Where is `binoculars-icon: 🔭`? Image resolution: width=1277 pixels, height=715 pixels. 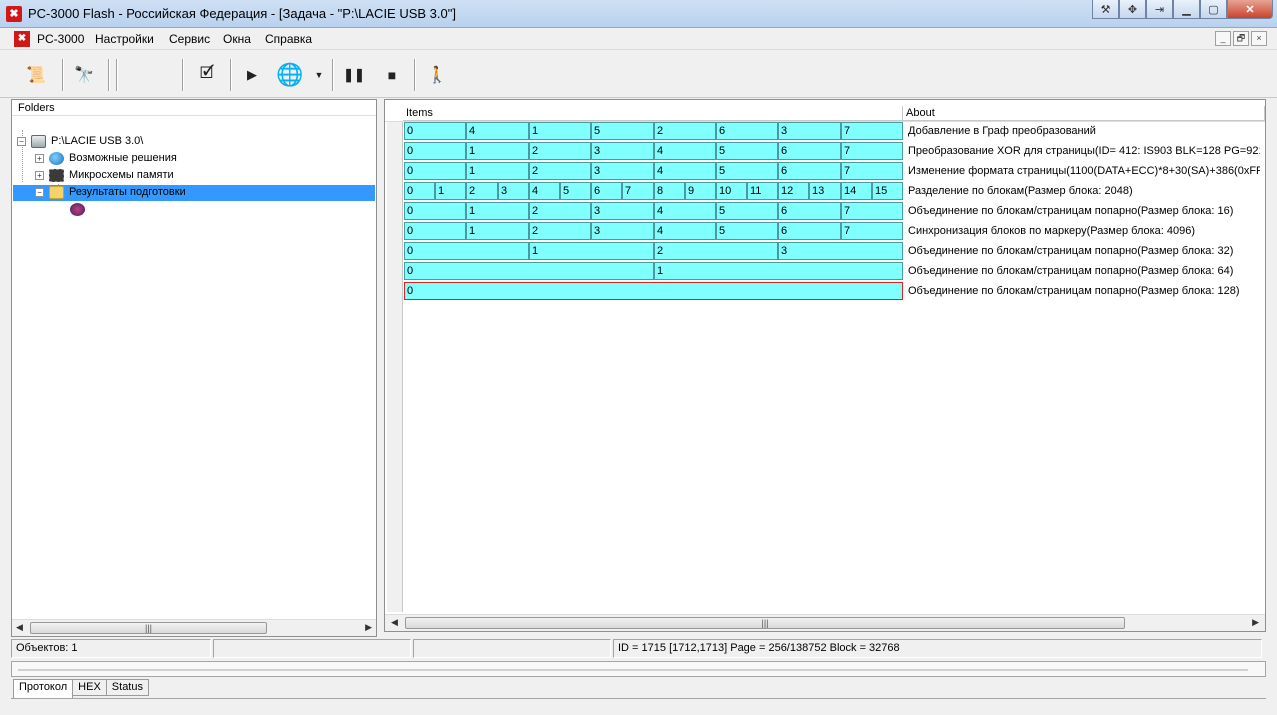
binoculars-icon: 🔭 is located at coordinates (84, 75).